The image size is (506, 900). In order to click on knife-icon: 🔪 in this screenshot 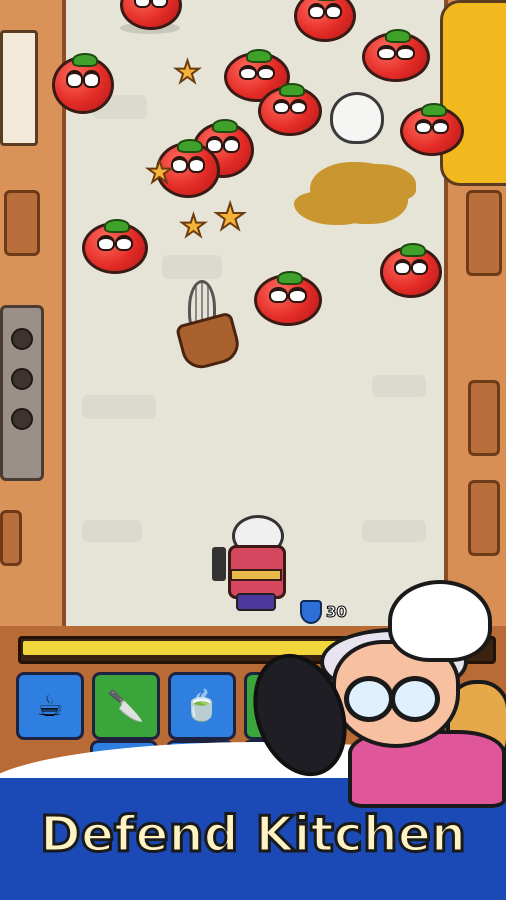, I will do `click(126, 706)`.